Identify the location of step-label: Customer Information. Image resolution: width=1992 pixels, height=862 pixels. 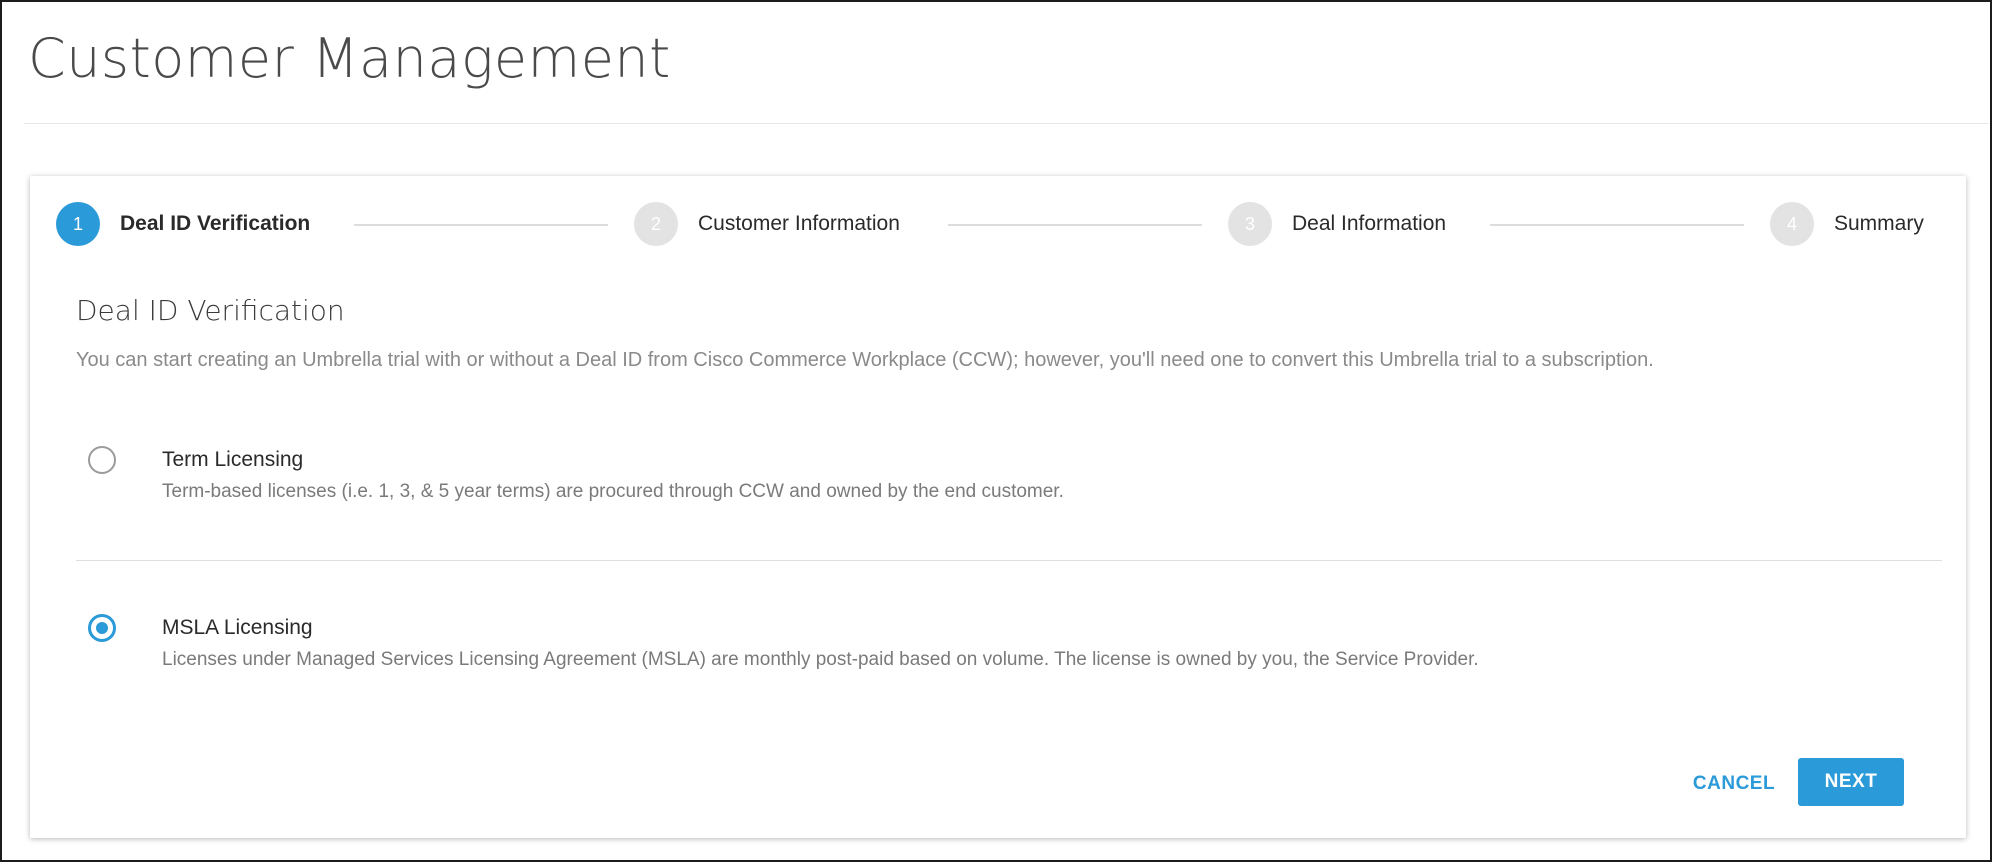
(799, 223).